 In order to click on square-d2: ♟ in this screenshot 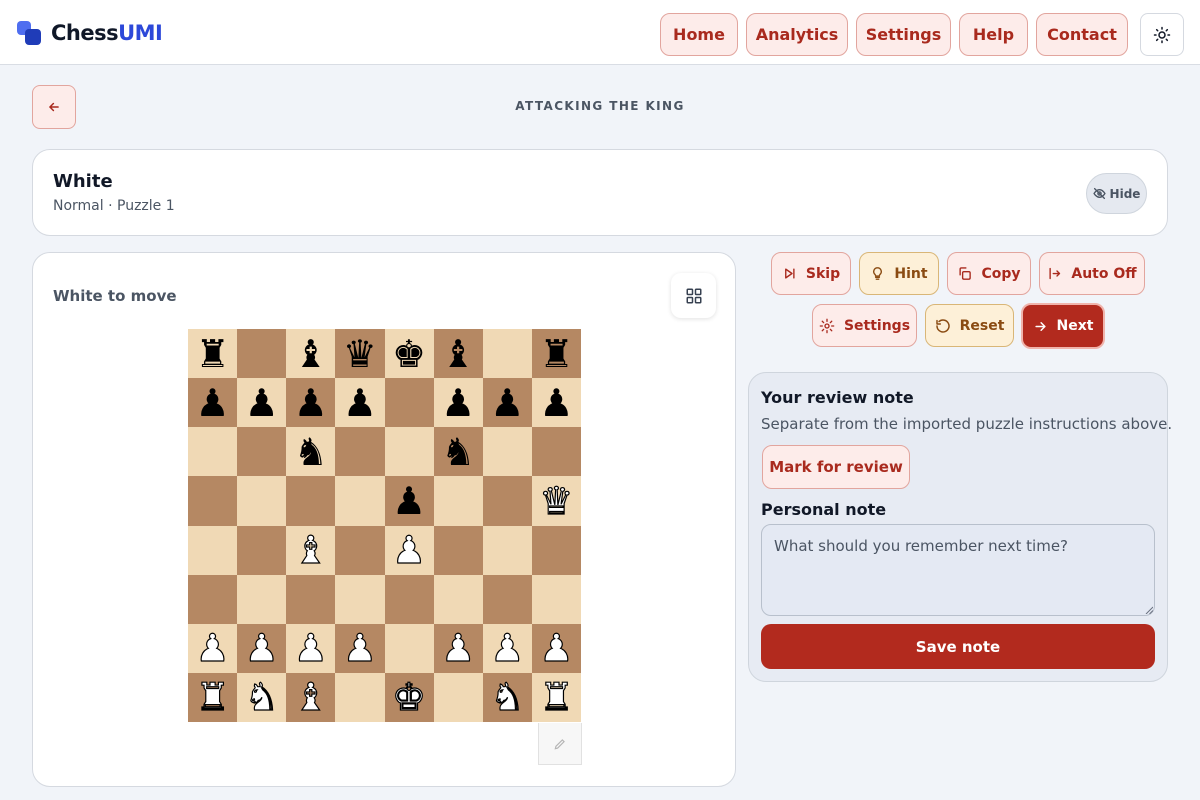, I will do `click(360, 648)`.